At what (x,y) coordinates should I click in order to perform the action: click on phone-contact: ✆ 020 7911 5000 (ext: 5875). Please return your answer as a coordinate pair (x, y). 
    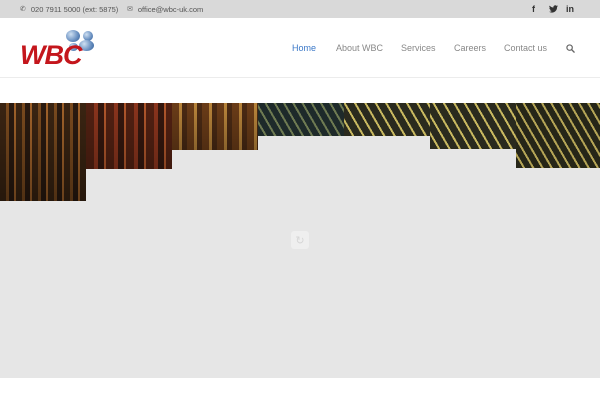
    Looking at the image, I should click on (69, 9).